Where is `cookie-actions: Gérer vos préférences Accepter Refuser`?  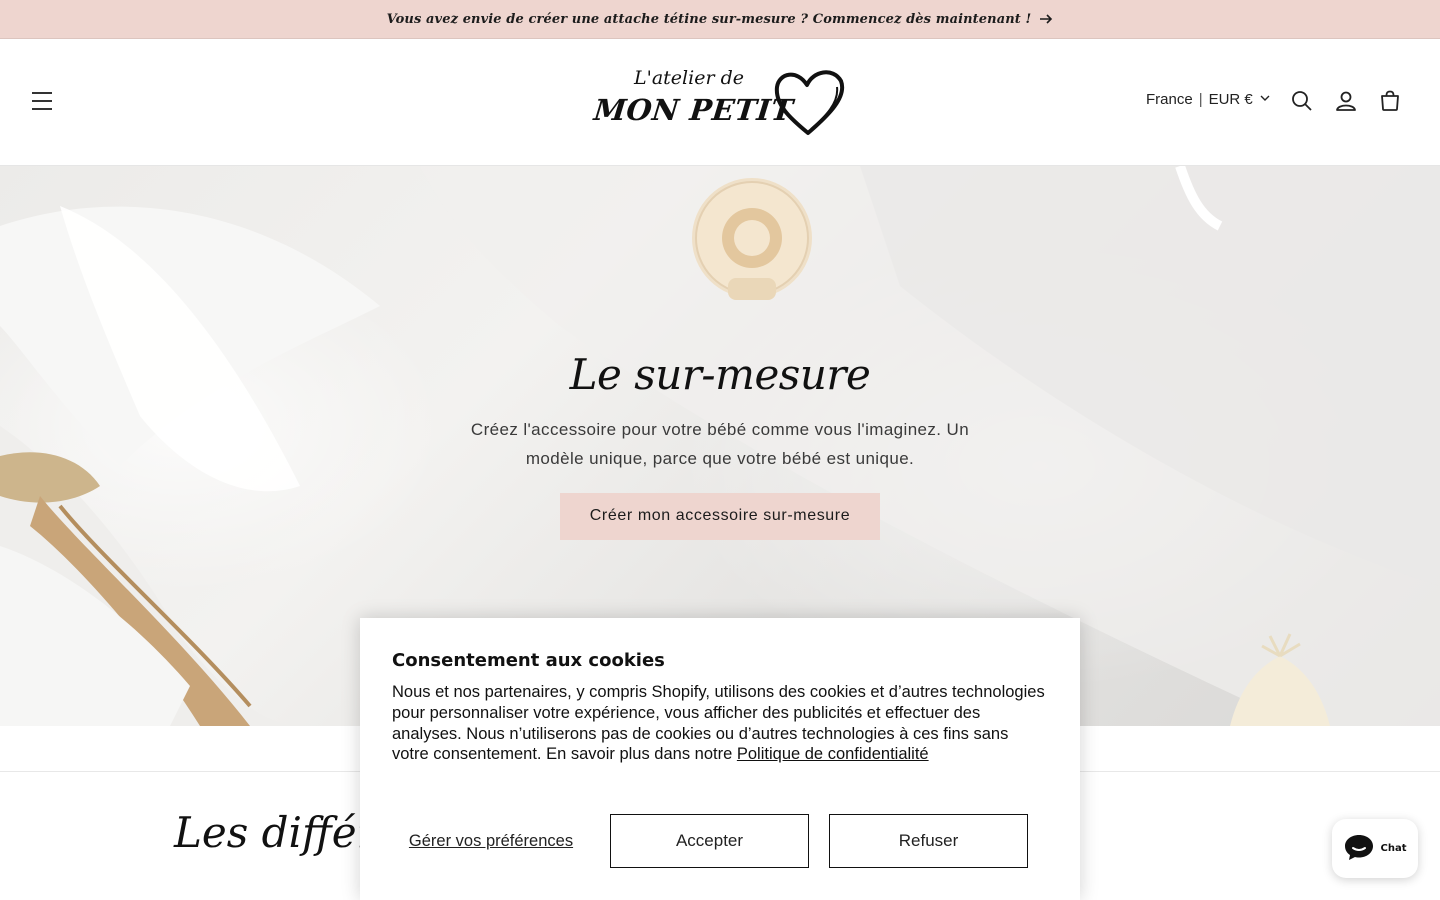 cookie-actions: Gérer vos préférences Accepter Refuser is located at coordinates (710, 841).